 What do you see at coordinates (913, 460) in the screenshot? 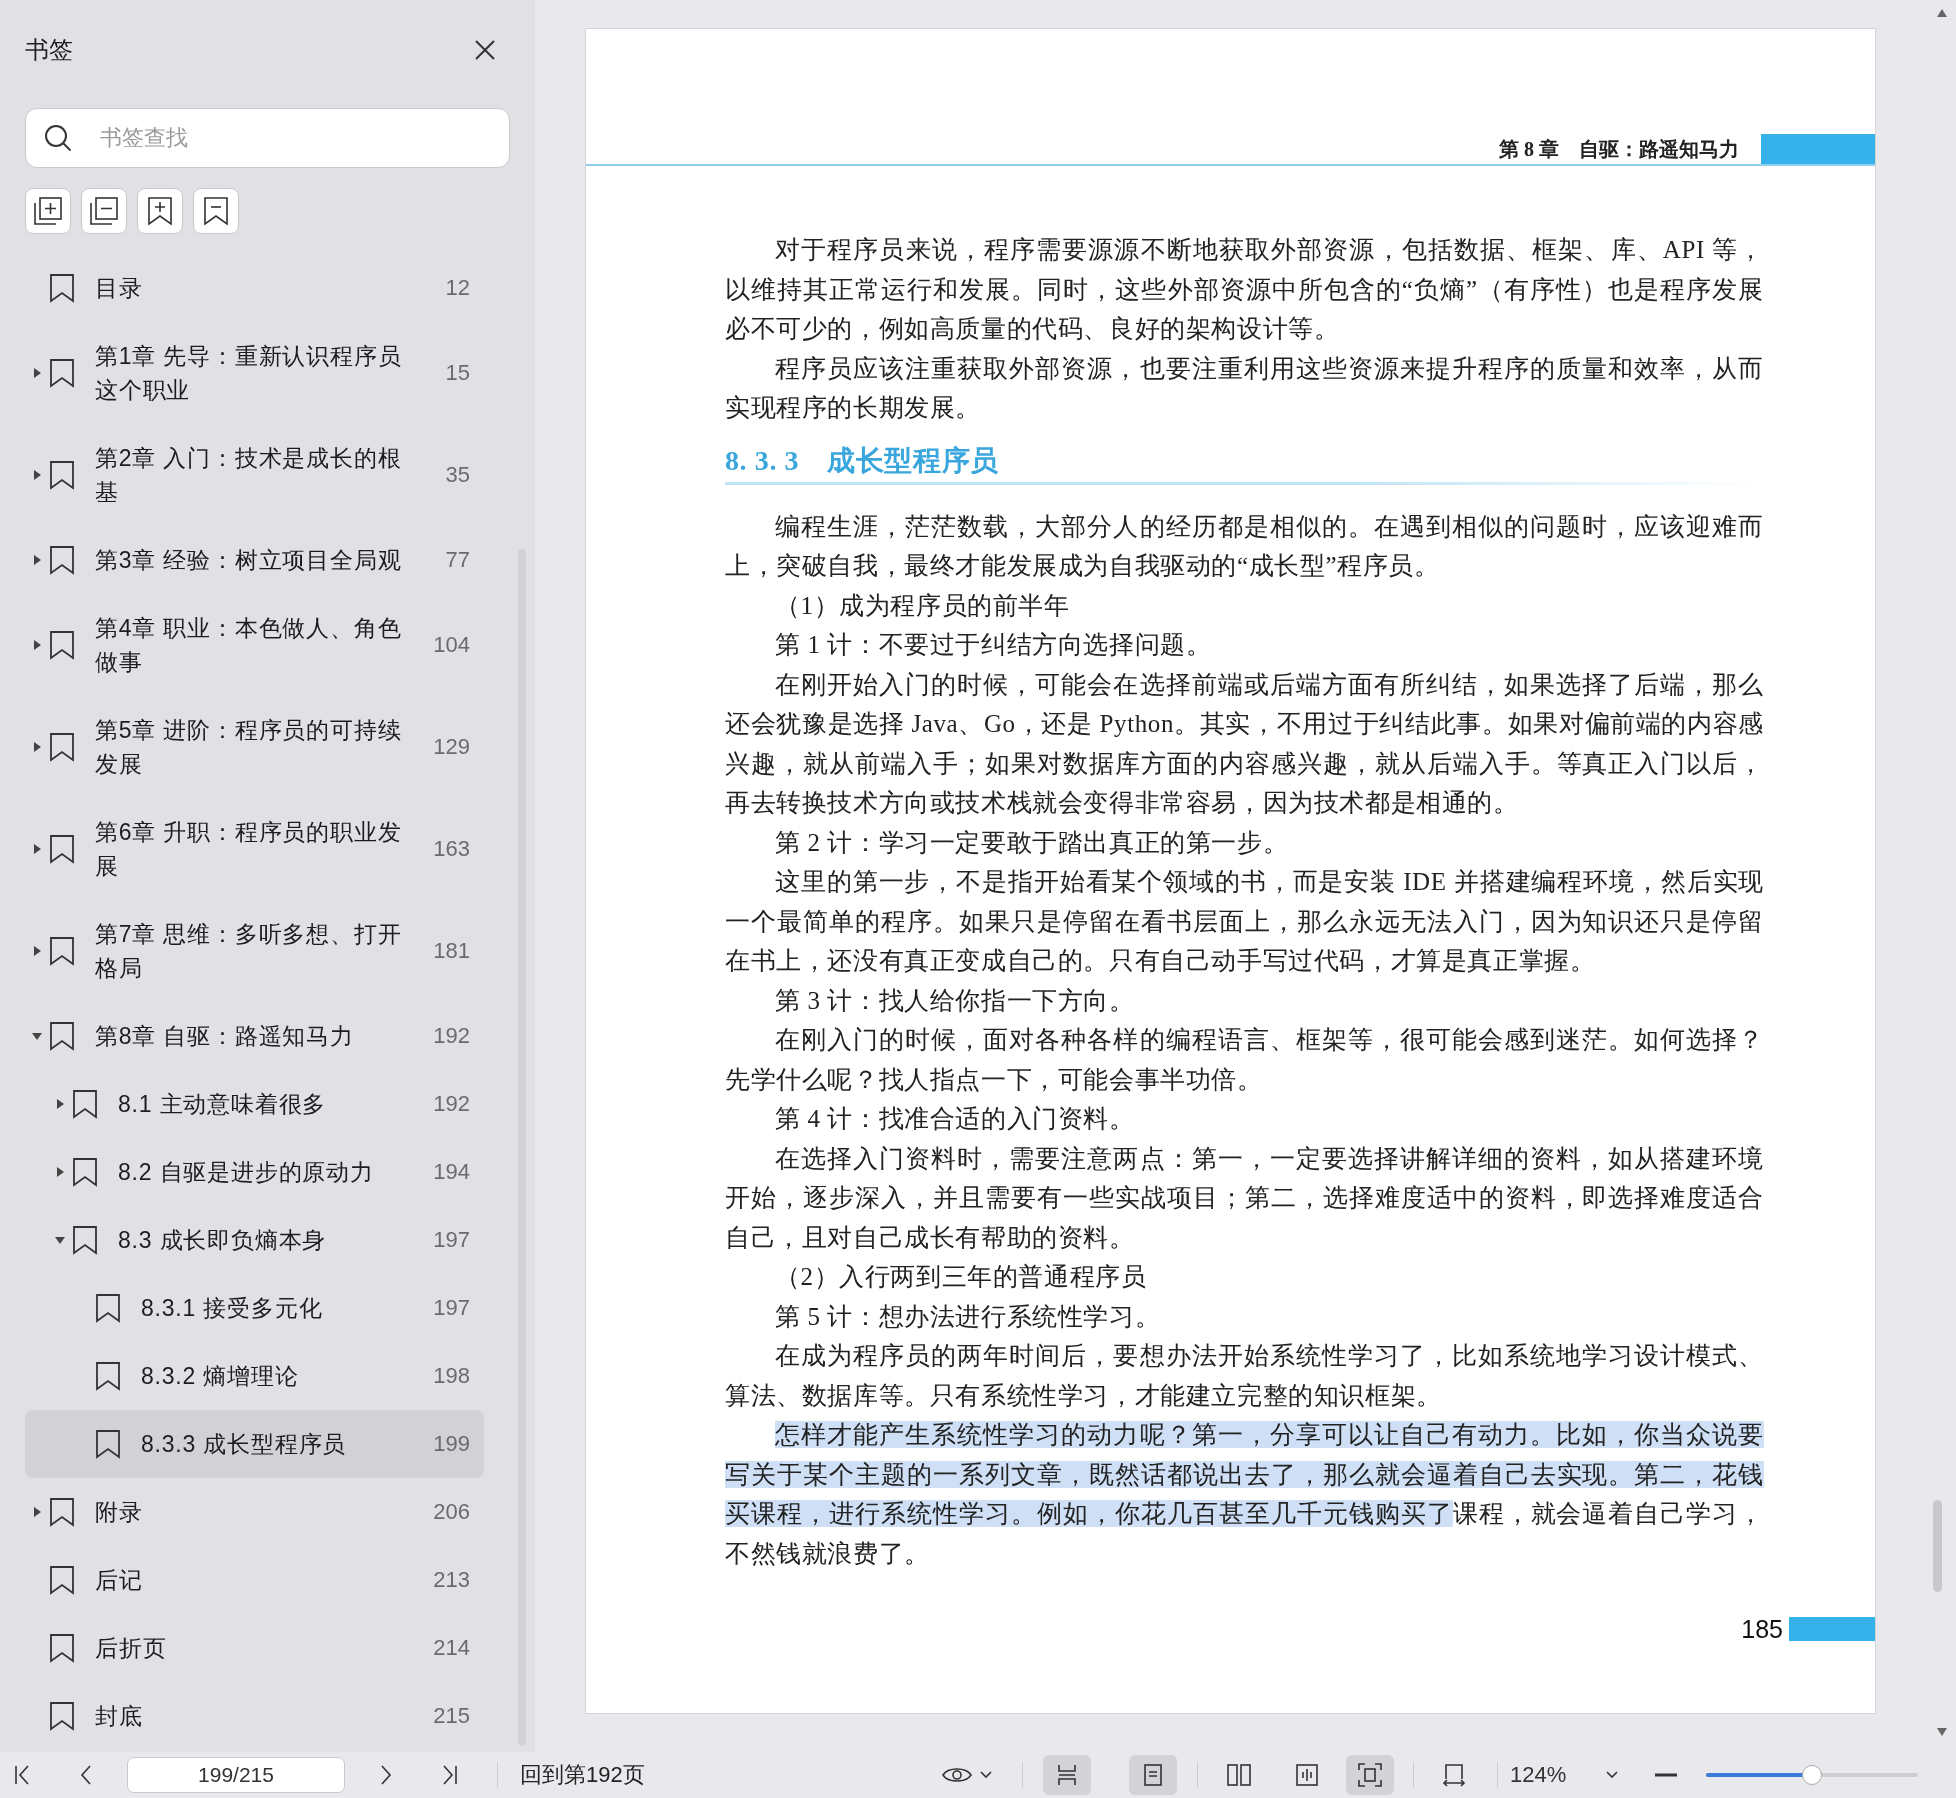
I see `section-title: 成长型程序员` at bounding box center [913, 460].